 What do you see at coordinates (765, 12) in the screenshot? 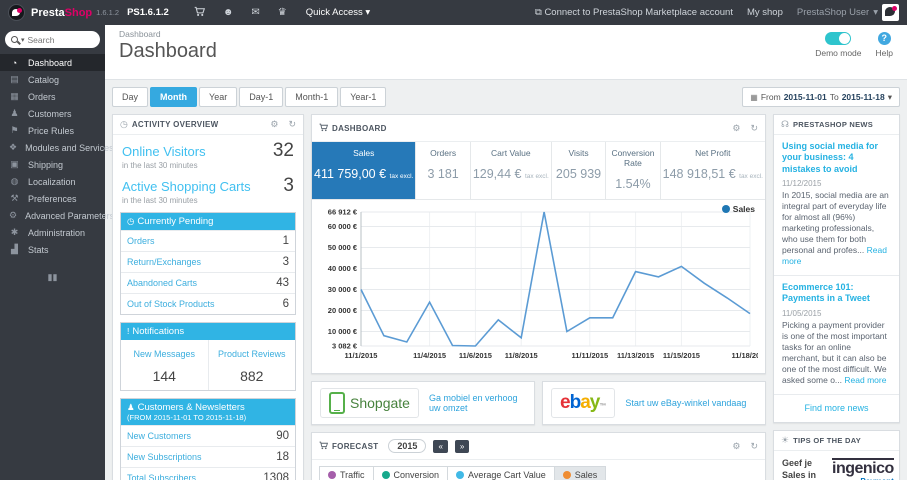
I see `my-shop-link: My shop` at bounding box center [765, 12].